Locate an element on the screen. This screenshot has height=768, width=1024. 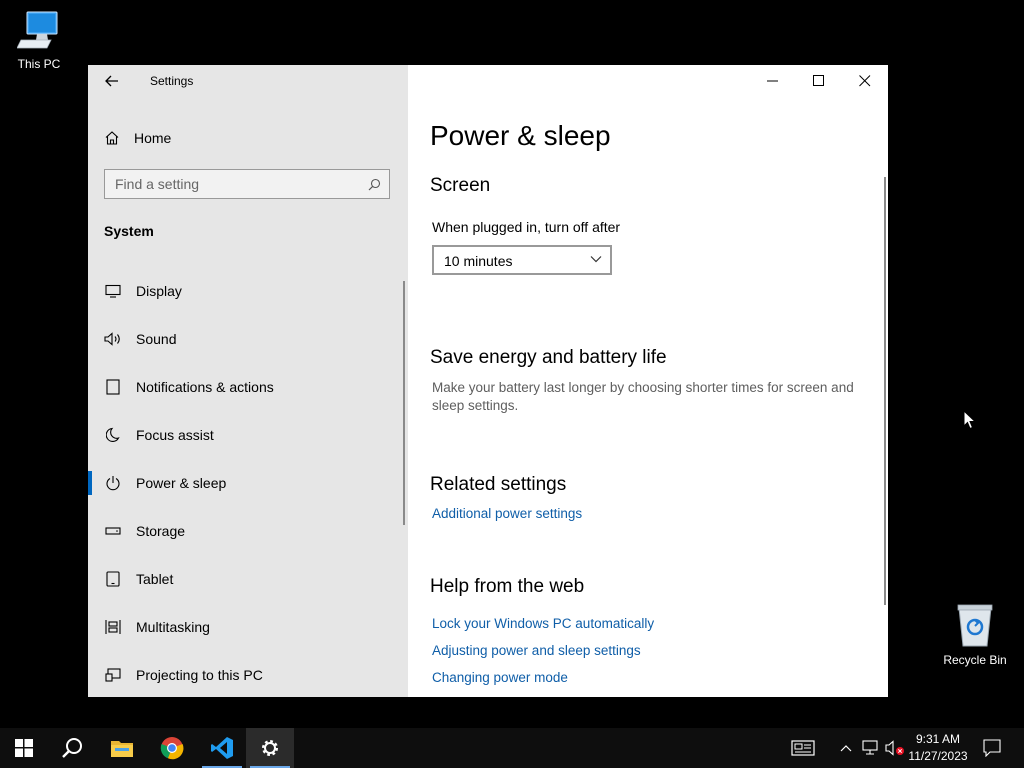
close-button is located at coordinates (865, 81).